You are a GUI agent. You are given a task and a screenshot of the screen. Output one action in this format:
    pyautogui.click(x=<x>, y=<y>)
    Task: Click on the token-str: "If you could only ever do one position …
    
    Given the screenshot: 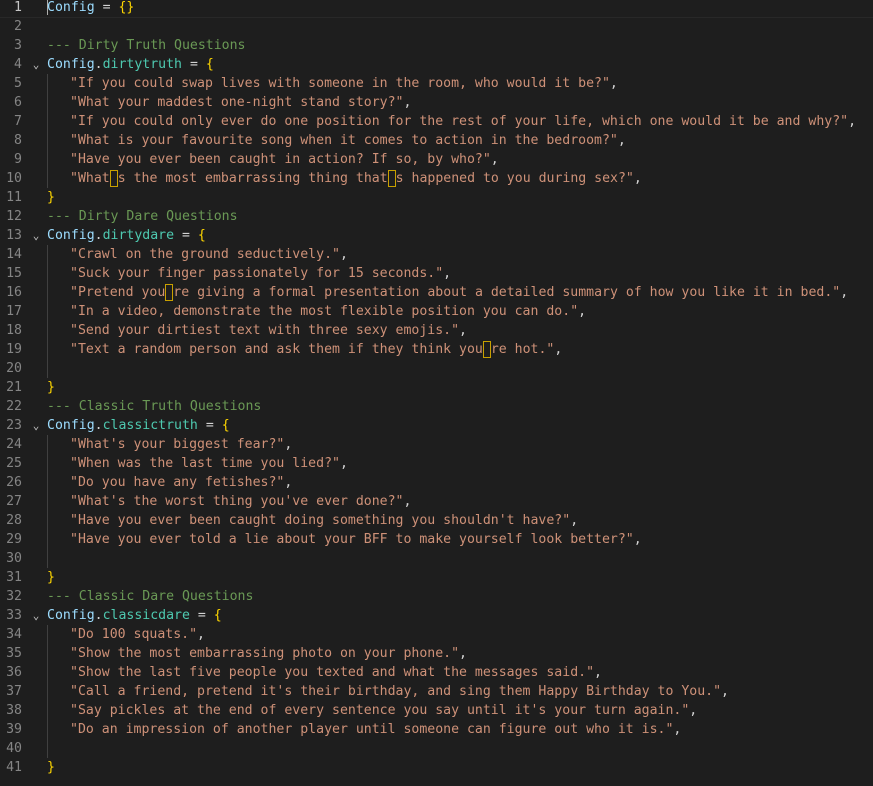 What is the action you would take?
    pyautogui.click(x=459, y=121)
    